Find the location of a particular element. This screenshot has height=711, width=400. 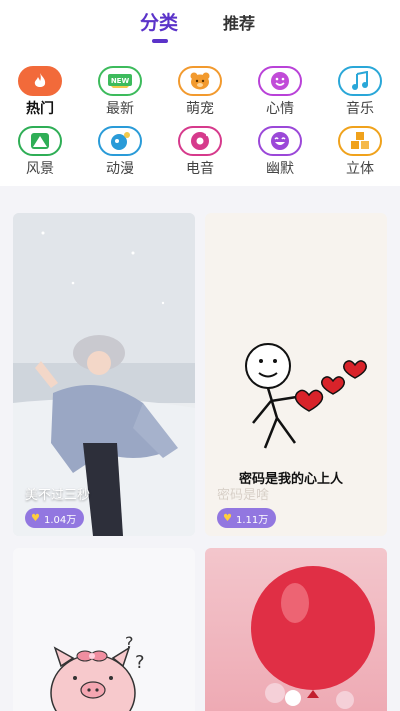

category-label: 电音 is located at coordinates (200, 169).